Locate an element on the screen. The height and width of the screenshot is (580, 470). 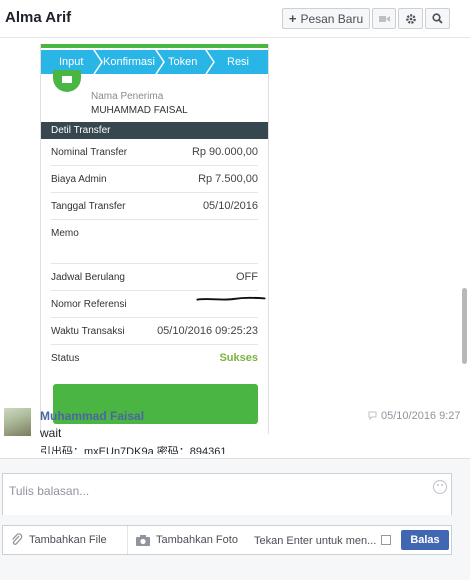
redaction-scribble is located at coordinates (231, 298).